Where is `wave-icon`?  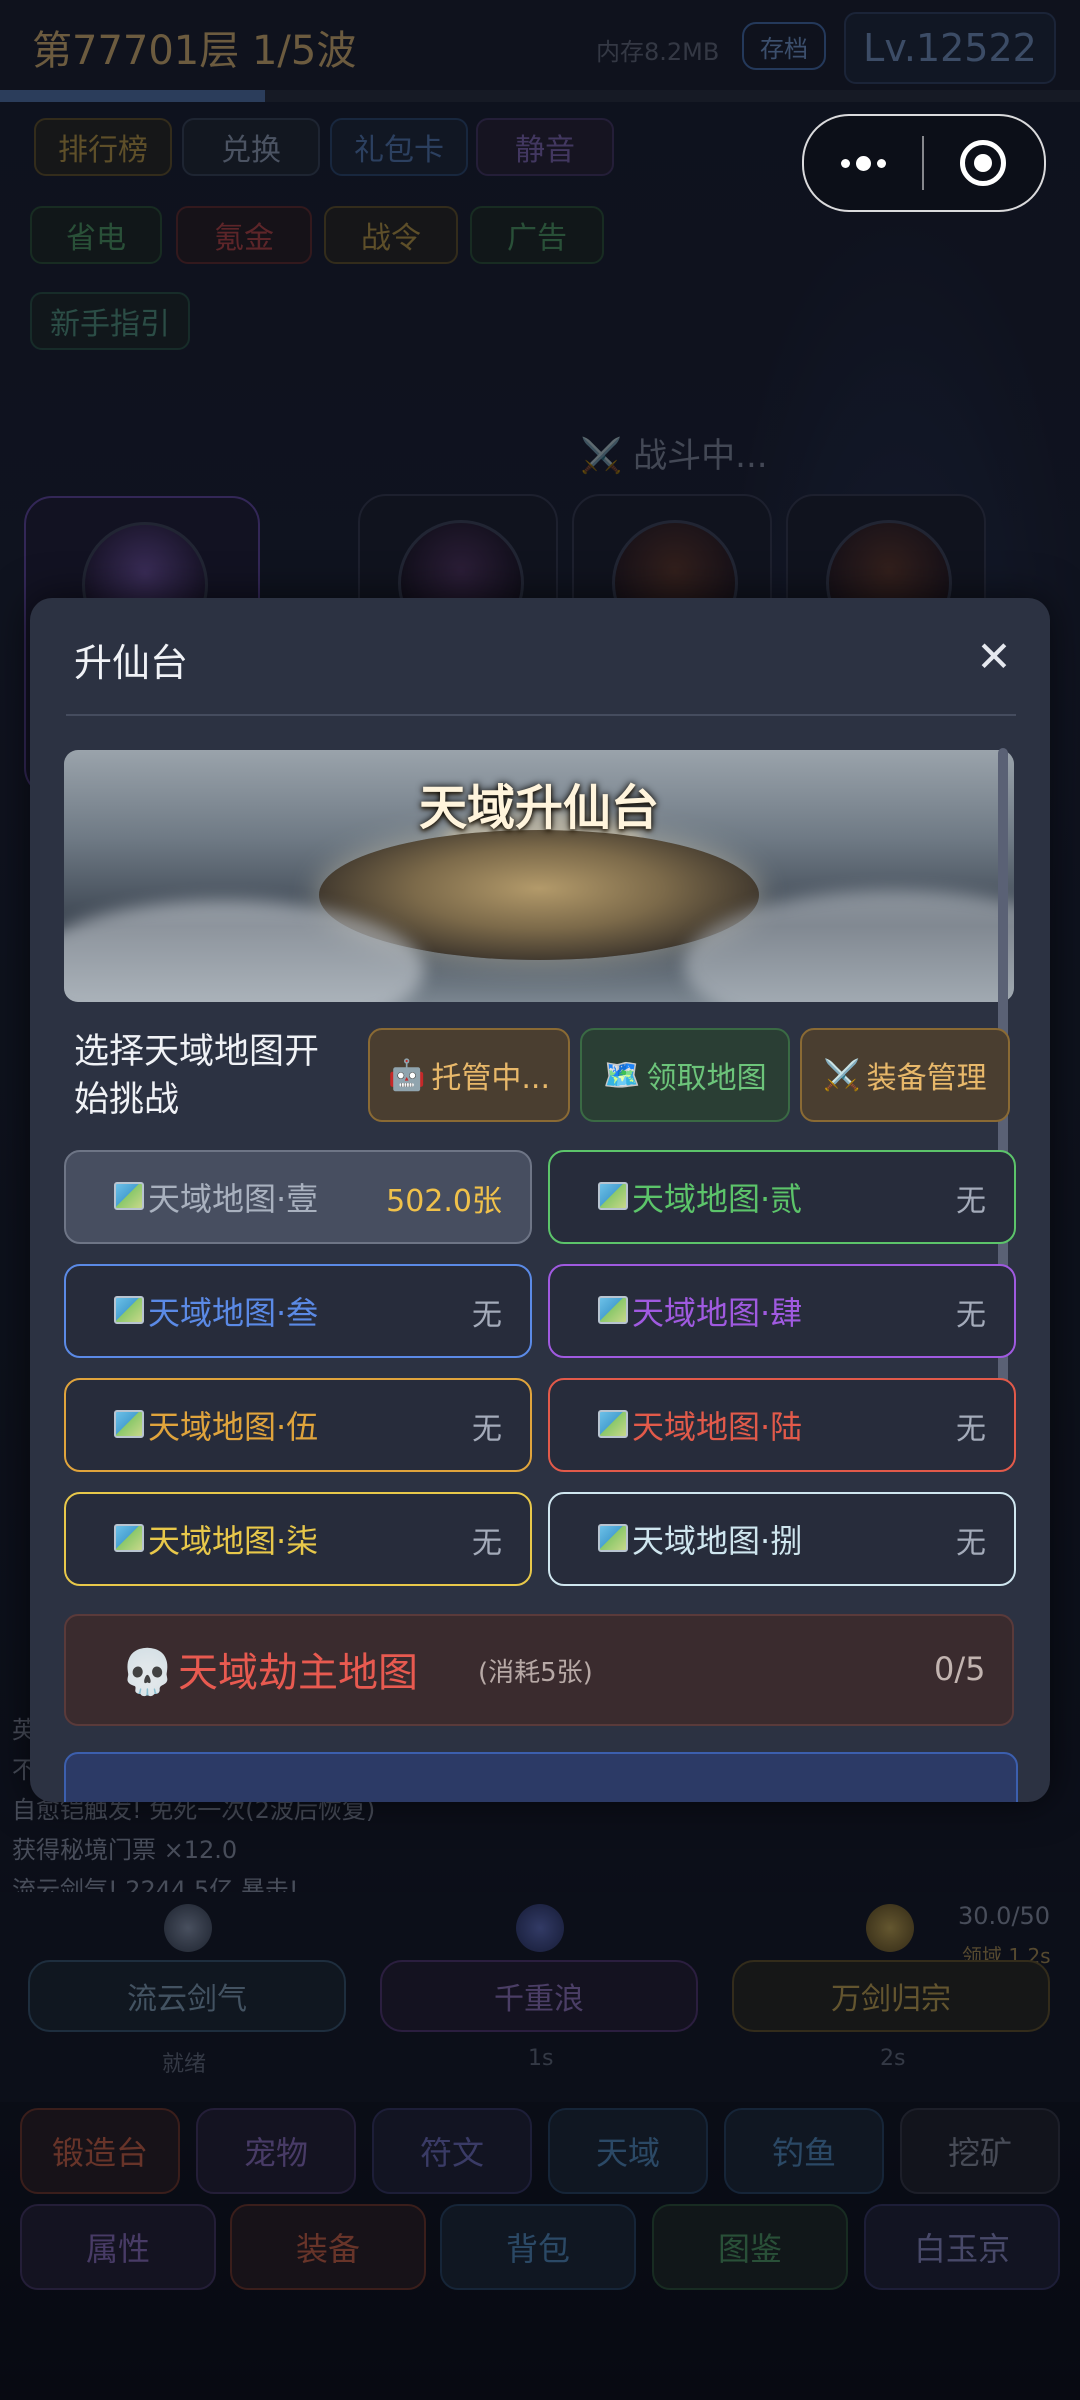 wave-icon is located at coordinates (540, 1928).